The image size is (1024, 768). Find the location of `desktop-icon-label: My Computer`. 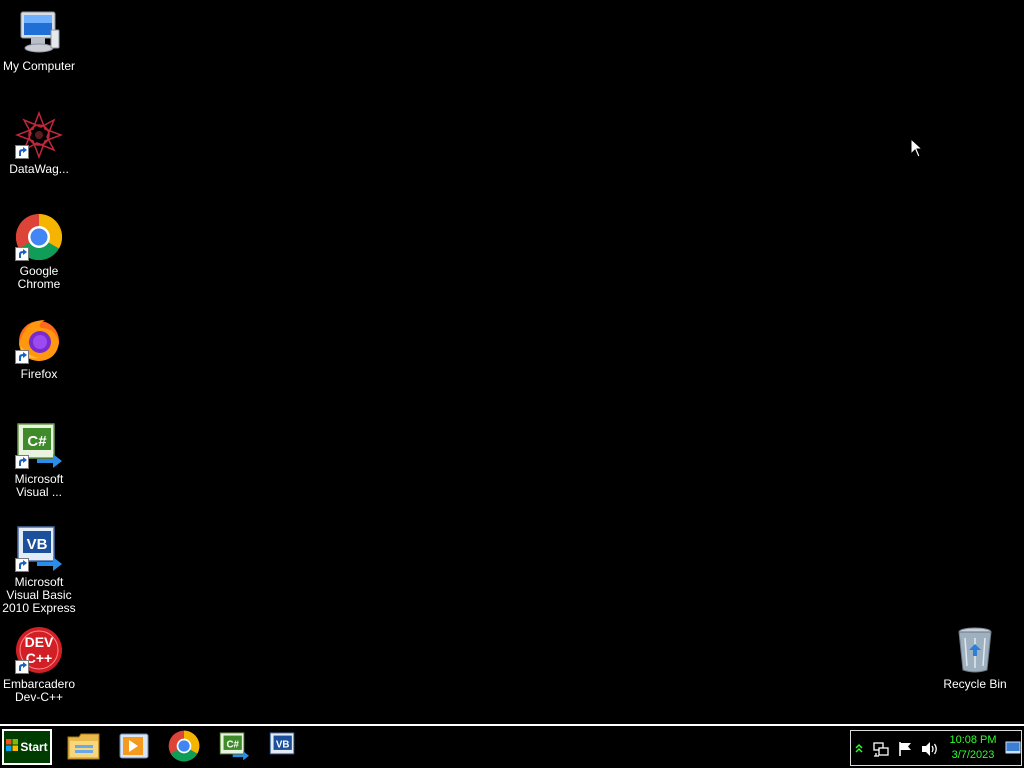

desktop-icon-label: My Computer is located at coordinates (39, 66).